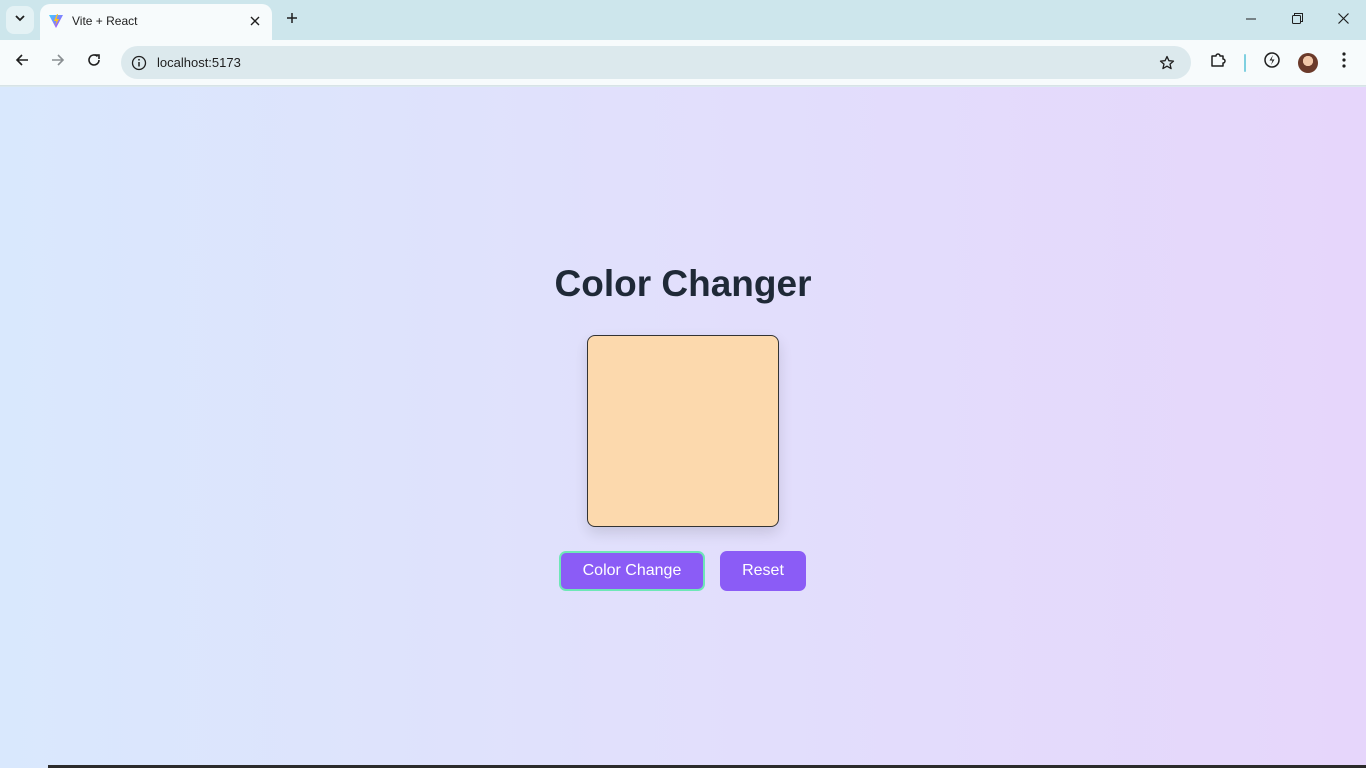 The image size is (1366, 768). I want to click on close-window-button, so click(1343, 20).